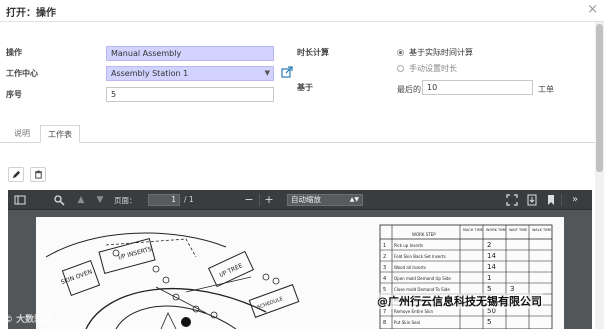 This screenshot has height=329, width=604. I want to click on page-total: / 1, so click(189, 199).